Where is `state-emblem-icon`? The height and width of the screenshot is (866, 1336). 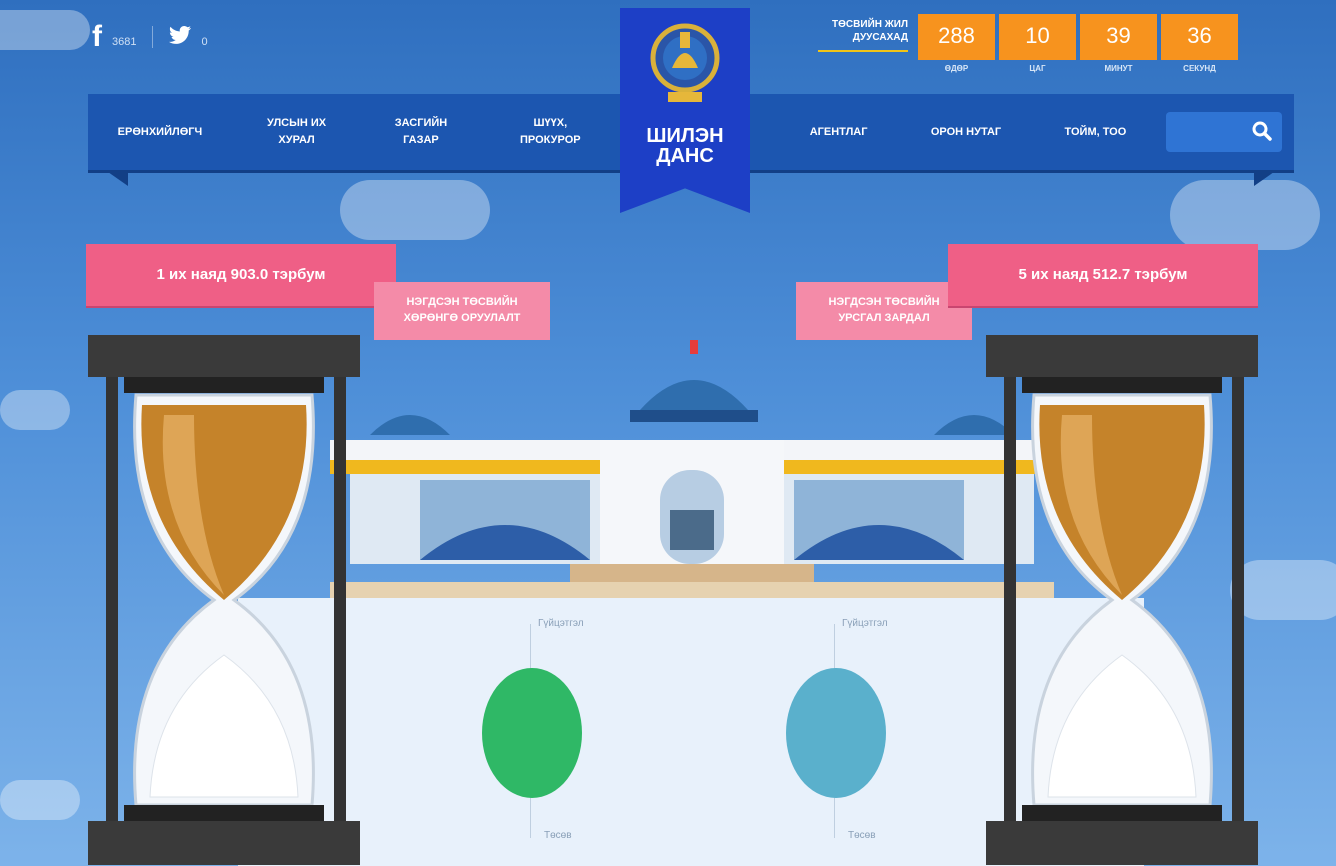
state-emblem-icon is located at coordinates (685, 62).